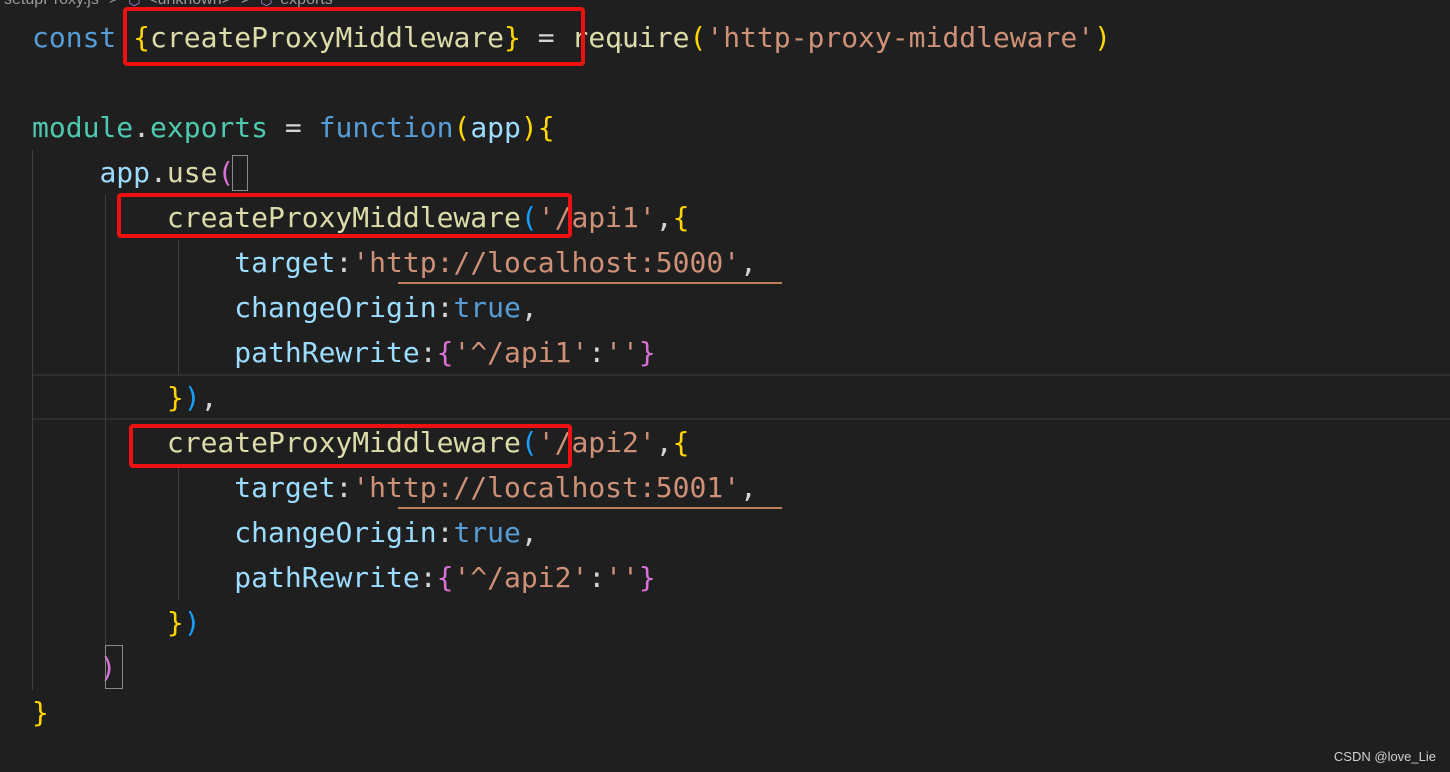  I want to click on code-token: http://localhost:5001, so click(546, 487).